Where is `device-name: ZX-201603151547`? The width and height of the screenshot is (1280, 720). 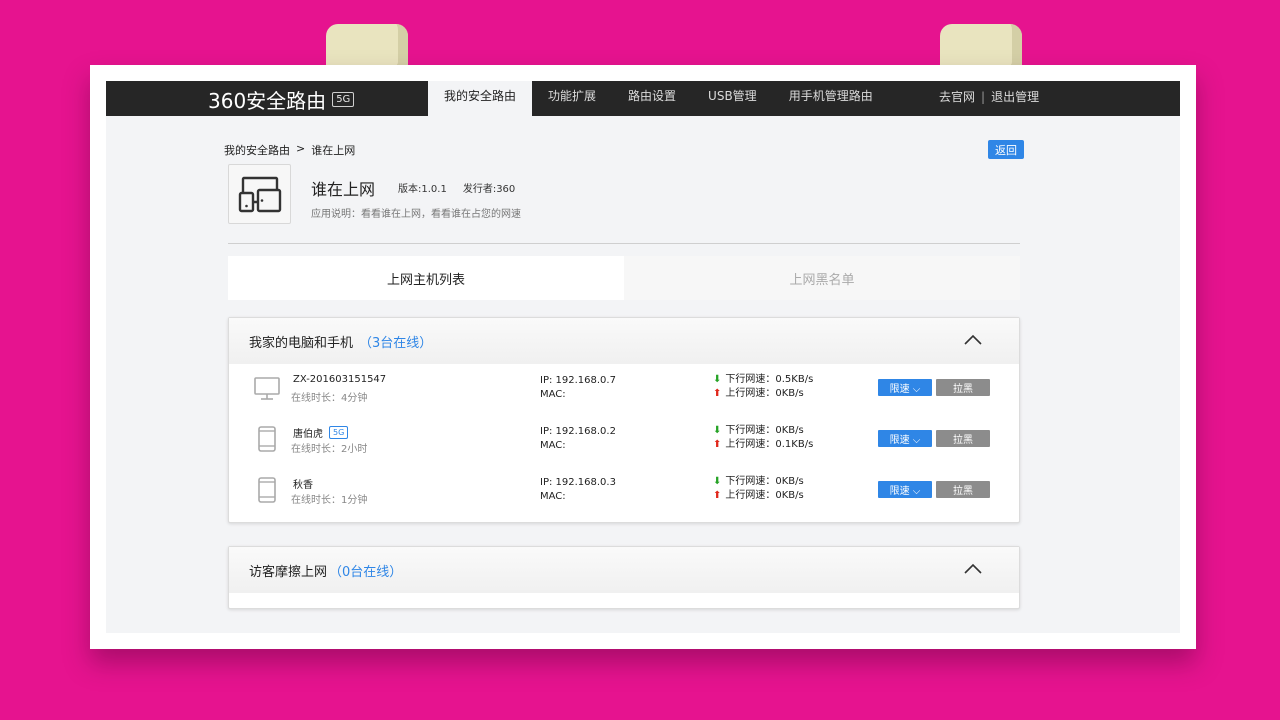 device-name: ZX-201603151547 is located at coordinates (339, 379).